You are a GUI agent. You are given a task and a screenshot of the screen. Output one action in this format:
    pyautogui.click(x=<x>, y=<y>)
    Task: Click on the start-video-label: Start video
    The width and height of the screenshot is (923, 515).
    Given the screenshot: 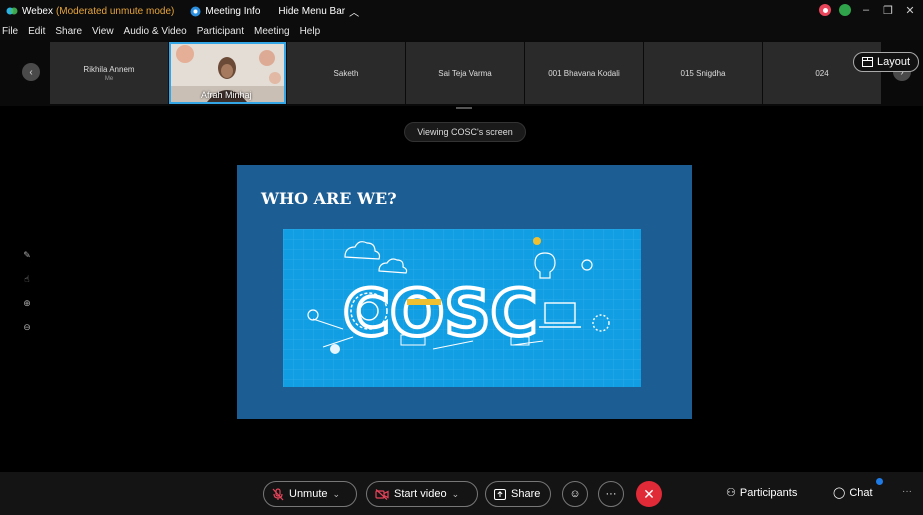 What is the action you would take?
    pyautogui.click(x=420, y=494)
    